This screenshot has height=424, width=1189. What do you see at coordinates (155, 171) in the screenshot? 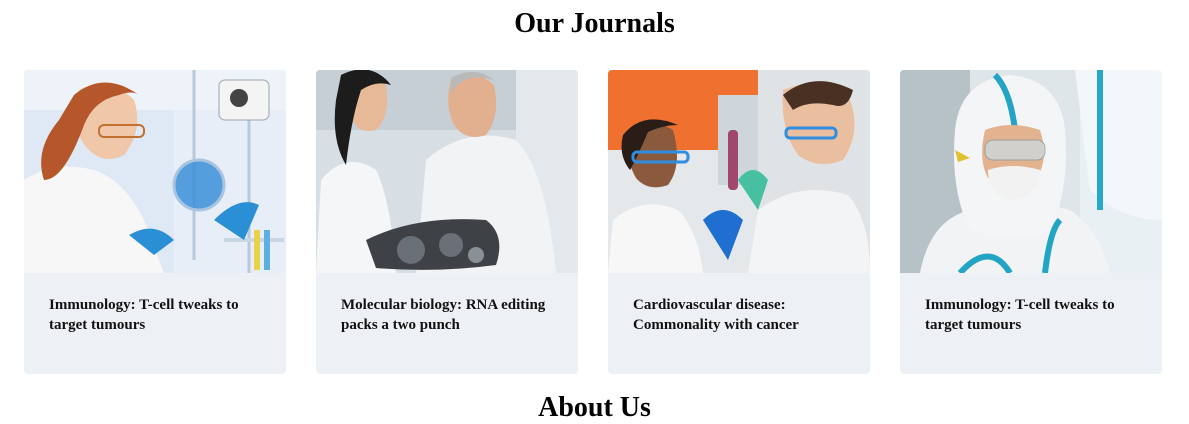
I see `scientist-lab-glassware-photo` at bounding box center [155, 171].